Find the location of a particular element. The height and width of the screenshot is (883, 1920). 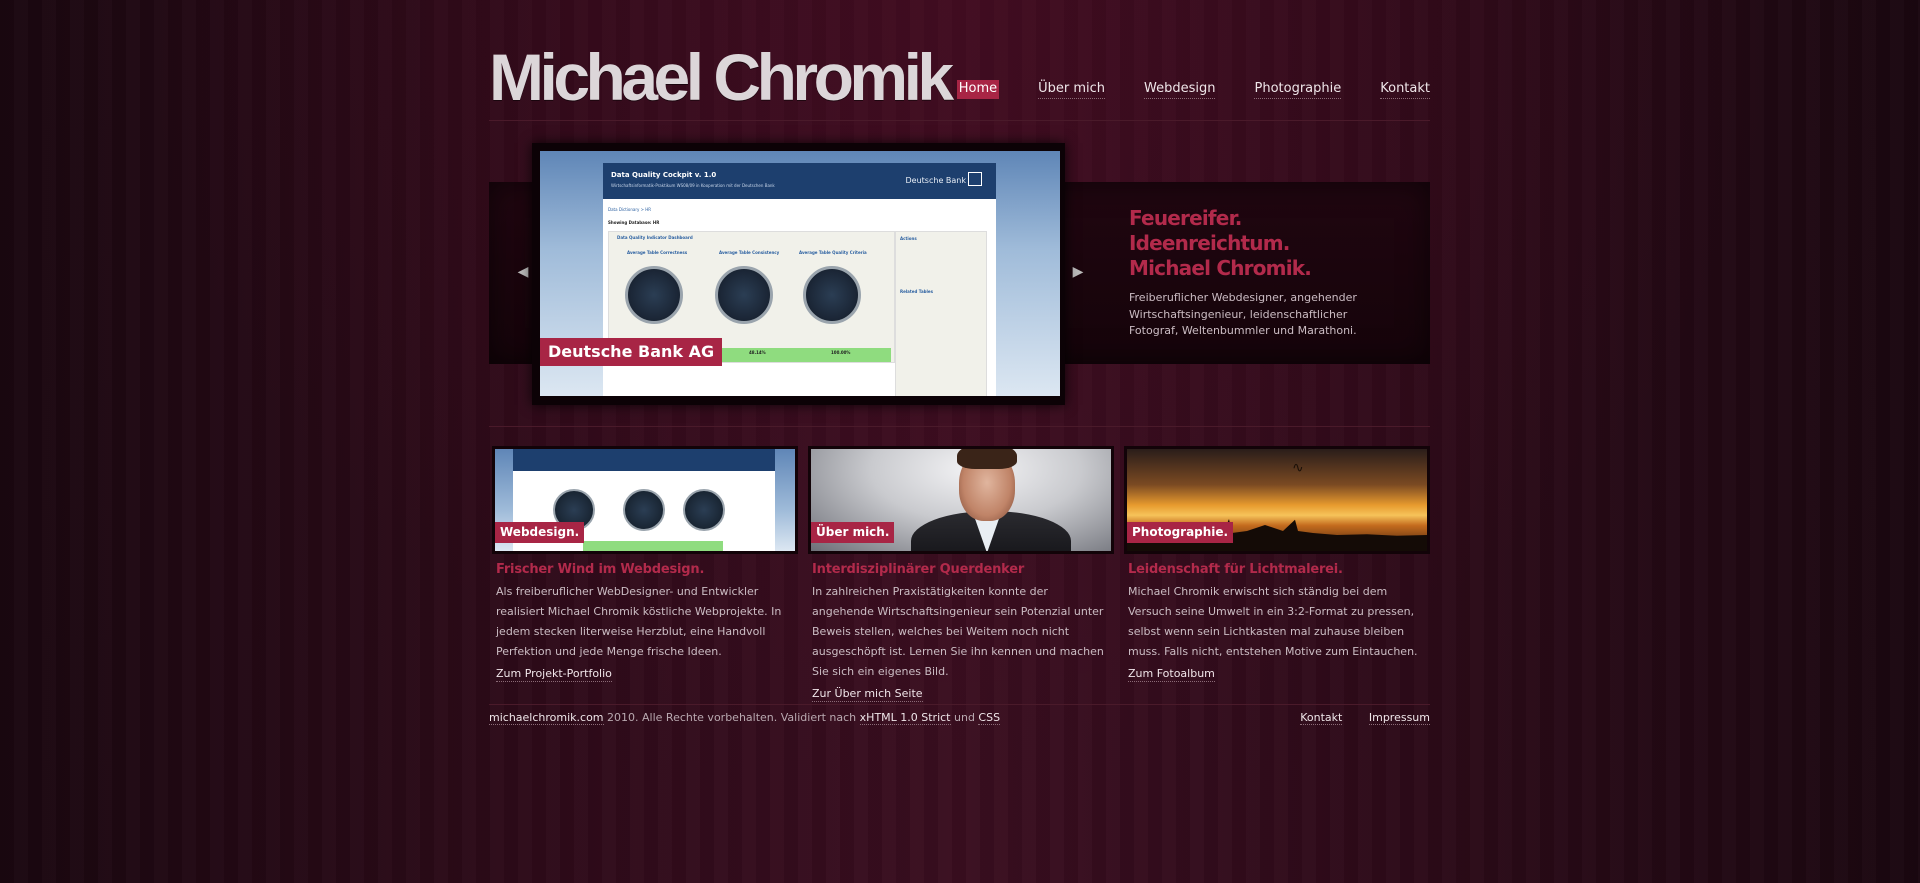

teaser-link-fotoalbum: Zum Fotoalbum is located at coordinates (1171, 674).